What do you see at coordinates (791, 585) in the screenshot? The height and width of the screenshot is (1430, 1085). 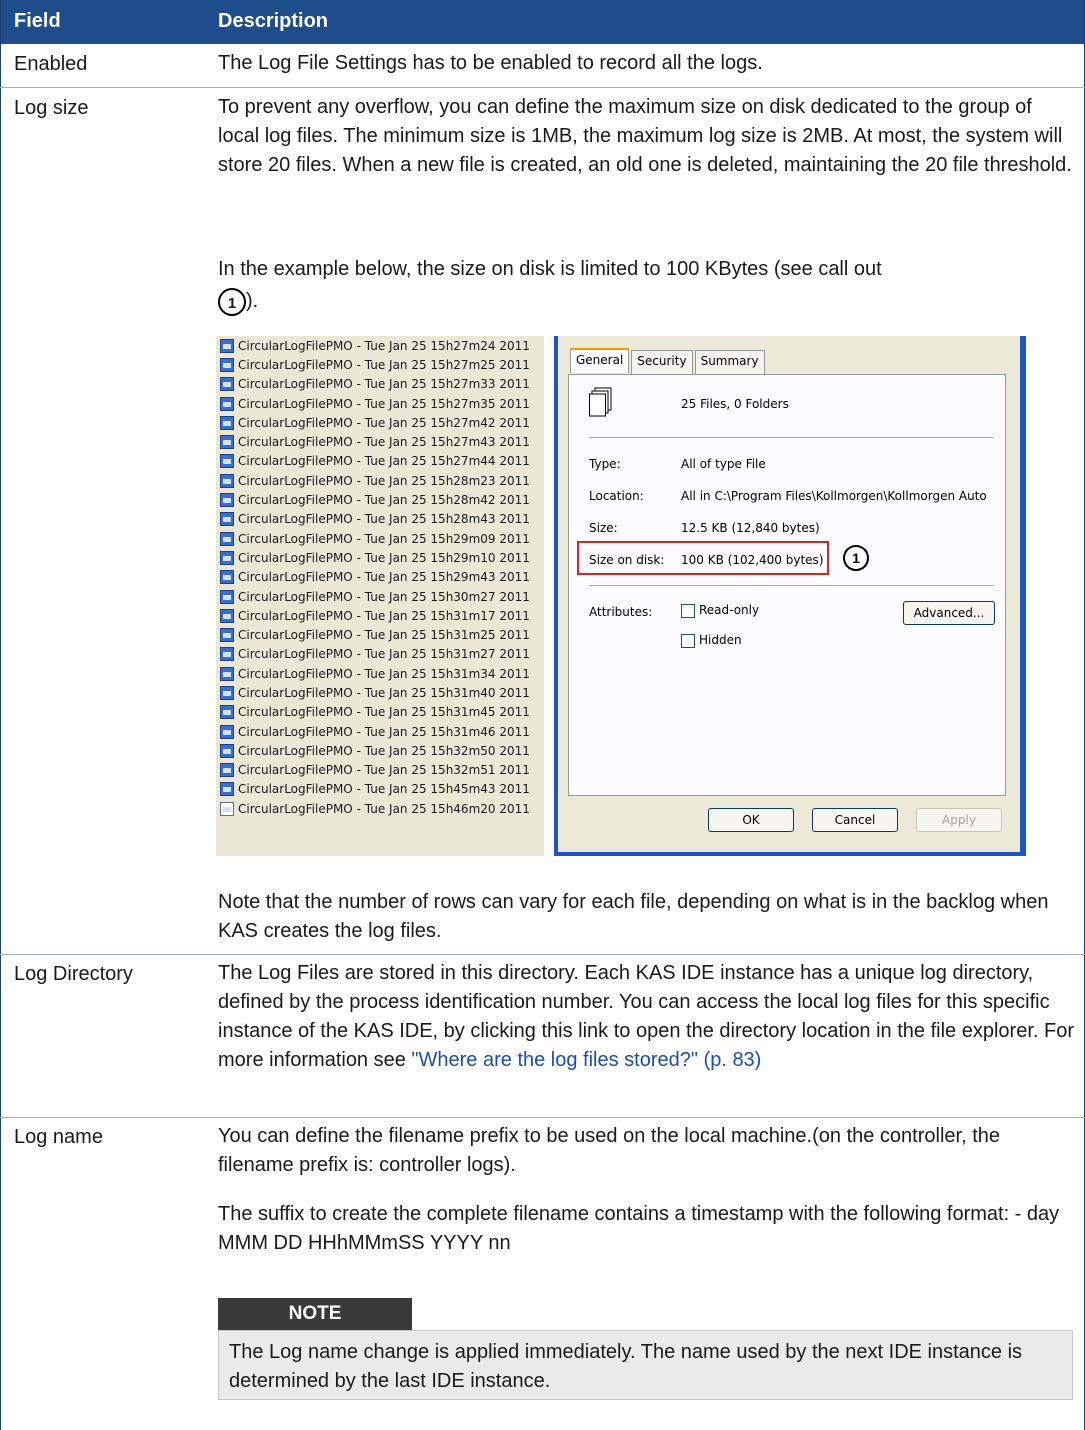 I see `dialog-separator` at bounding box center [791, 585].